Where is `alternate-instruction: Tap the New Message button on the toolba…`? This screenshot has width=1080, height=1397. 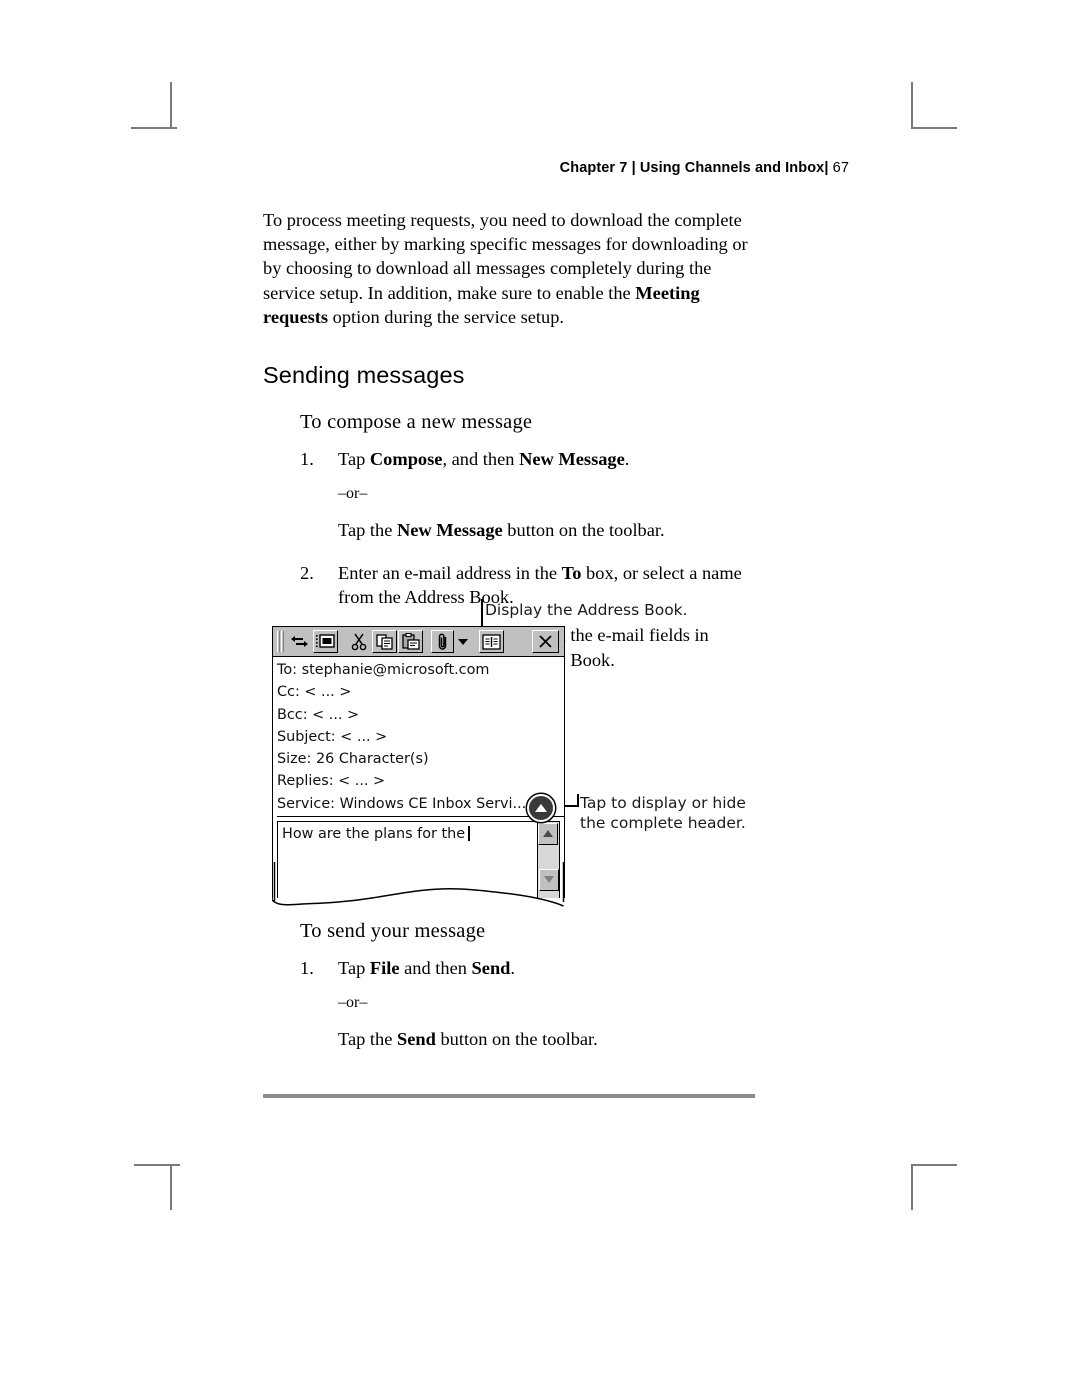
alternate-instruction: Tap the New Message button on the toolba… is located at coordinates (550, 530).